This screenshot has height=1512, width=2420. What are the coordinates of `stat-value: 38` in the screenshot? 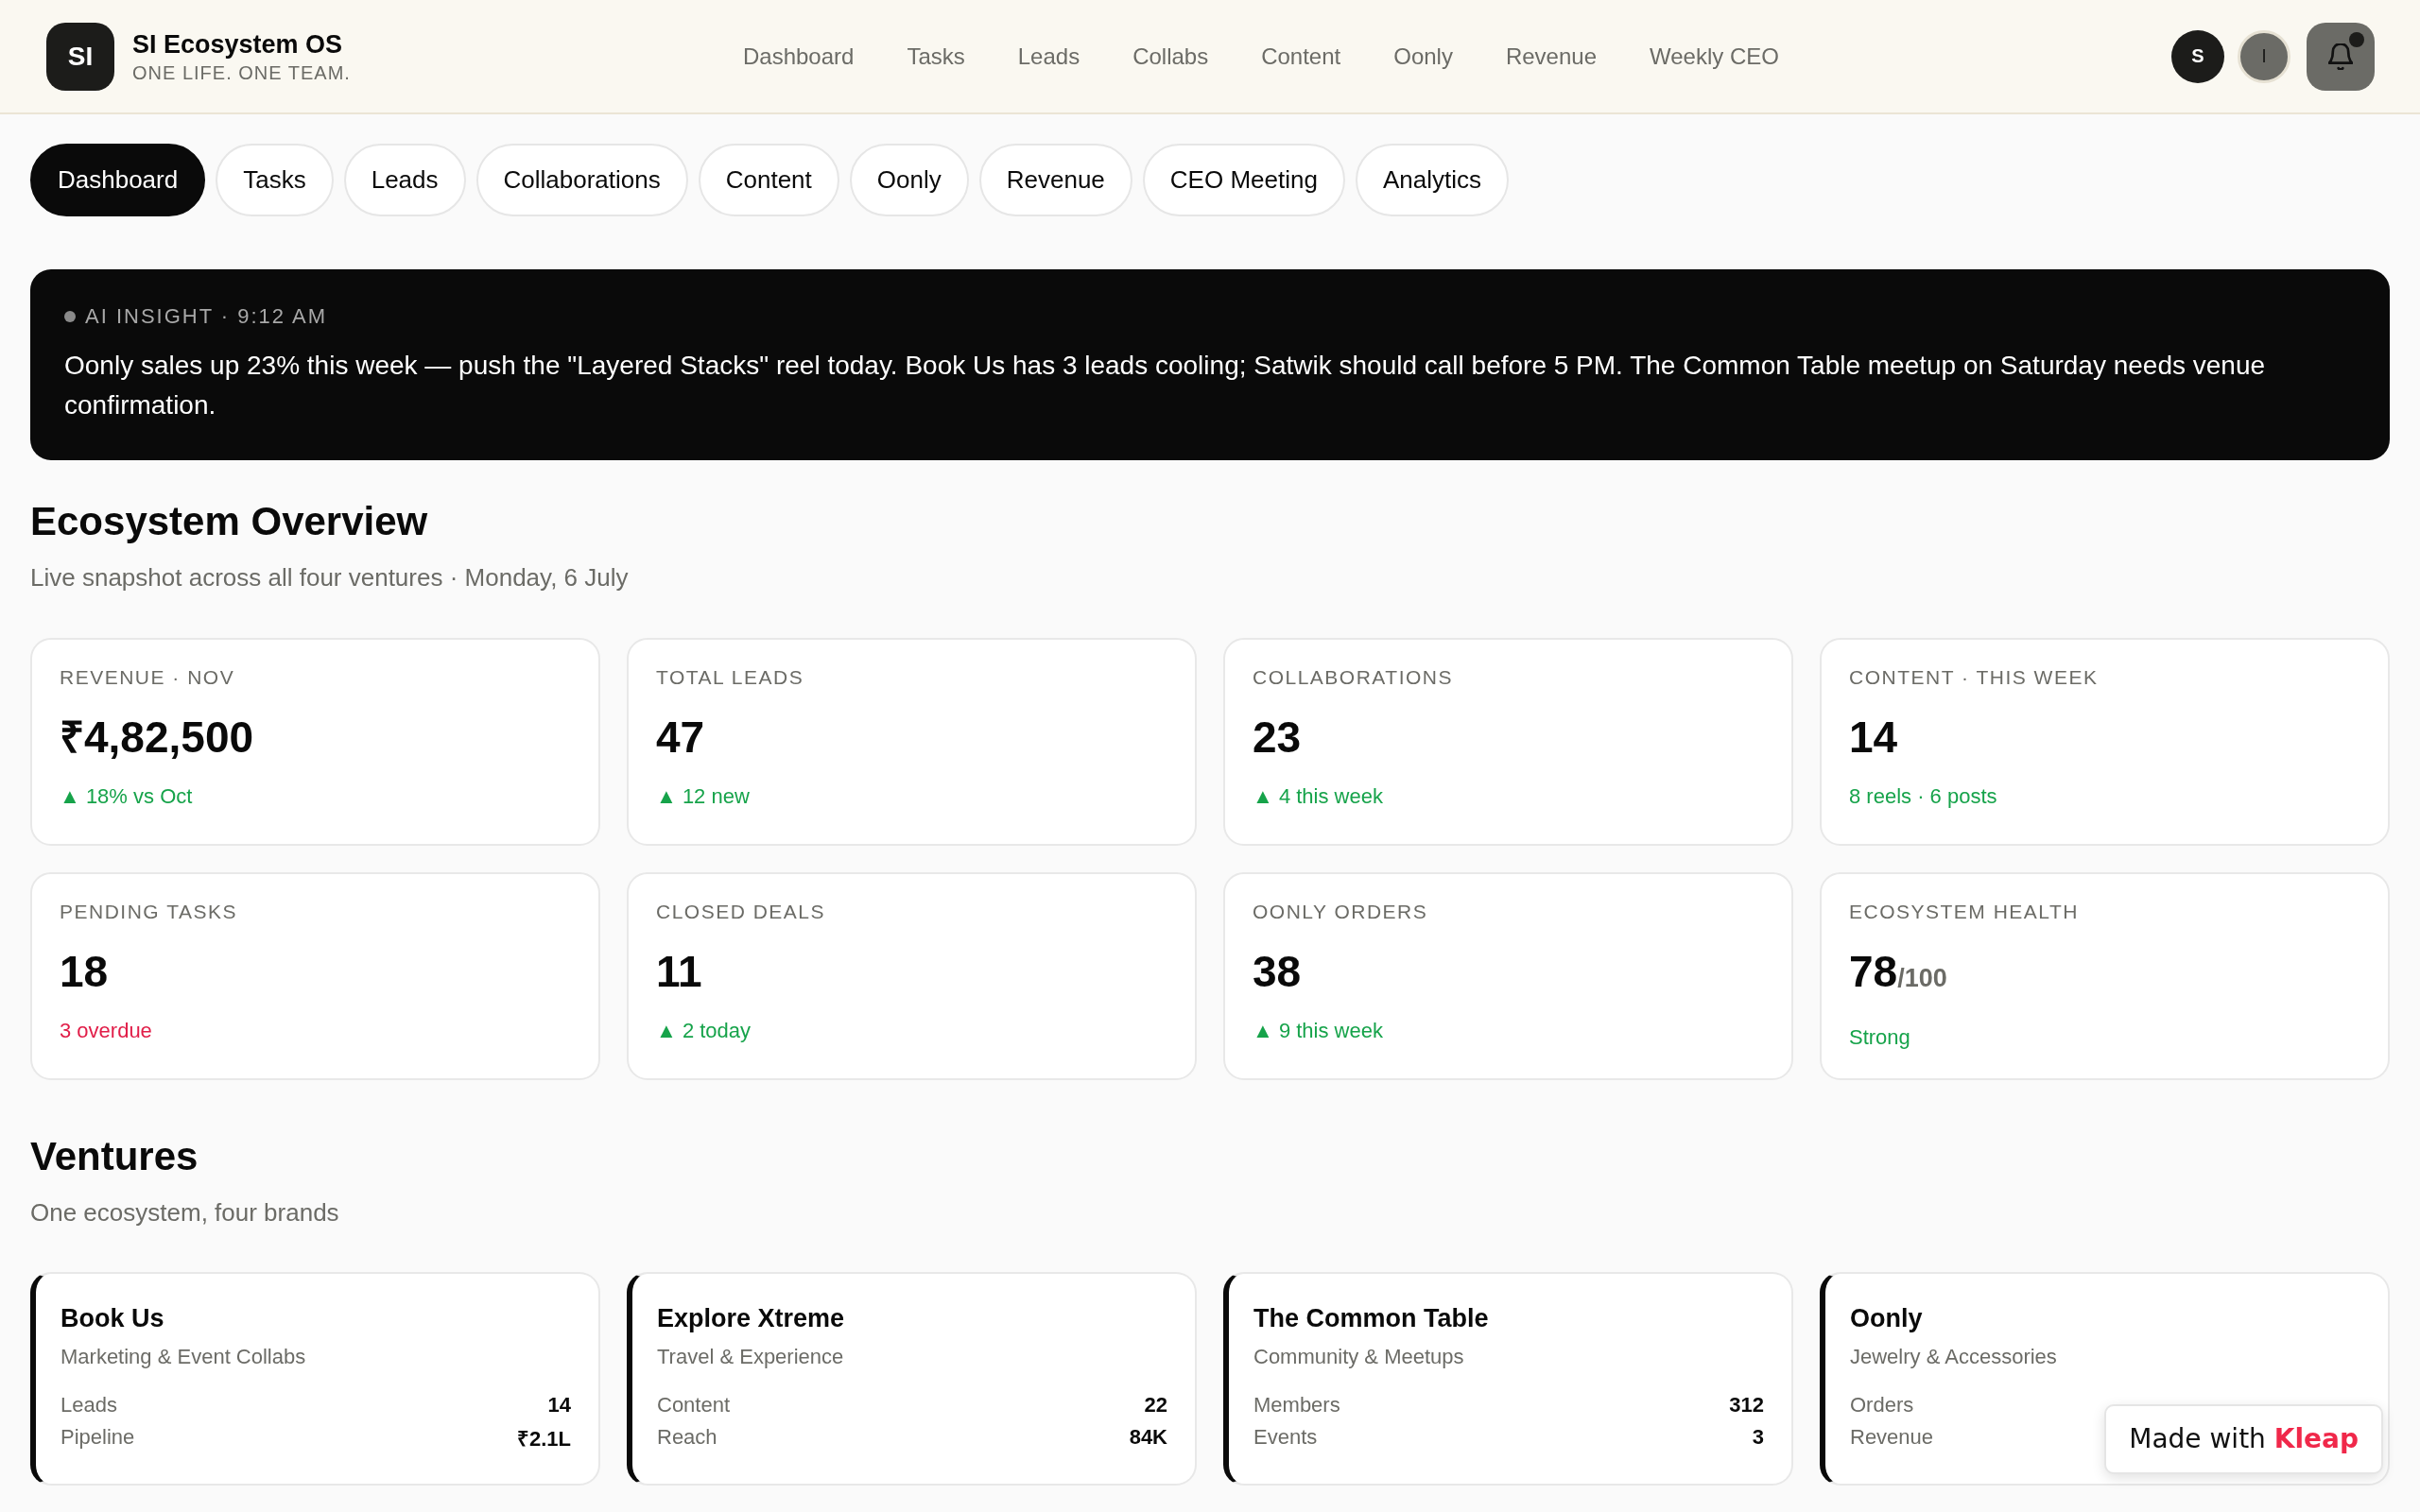 It's located at (1277, 972).